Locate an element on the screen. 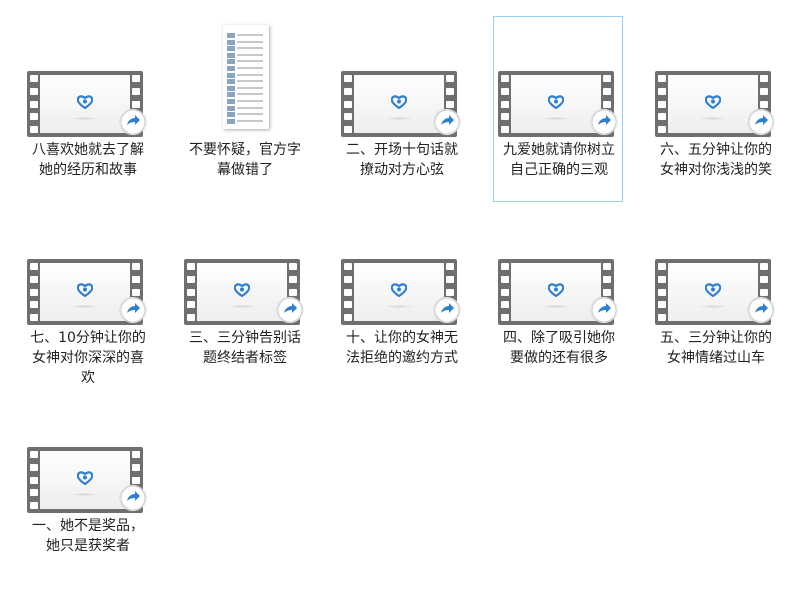 This screenshot has width=796, height=613. file-name-label: 五、三分钟让你的女神情绪过山车 is located at coordinates (716, 348).